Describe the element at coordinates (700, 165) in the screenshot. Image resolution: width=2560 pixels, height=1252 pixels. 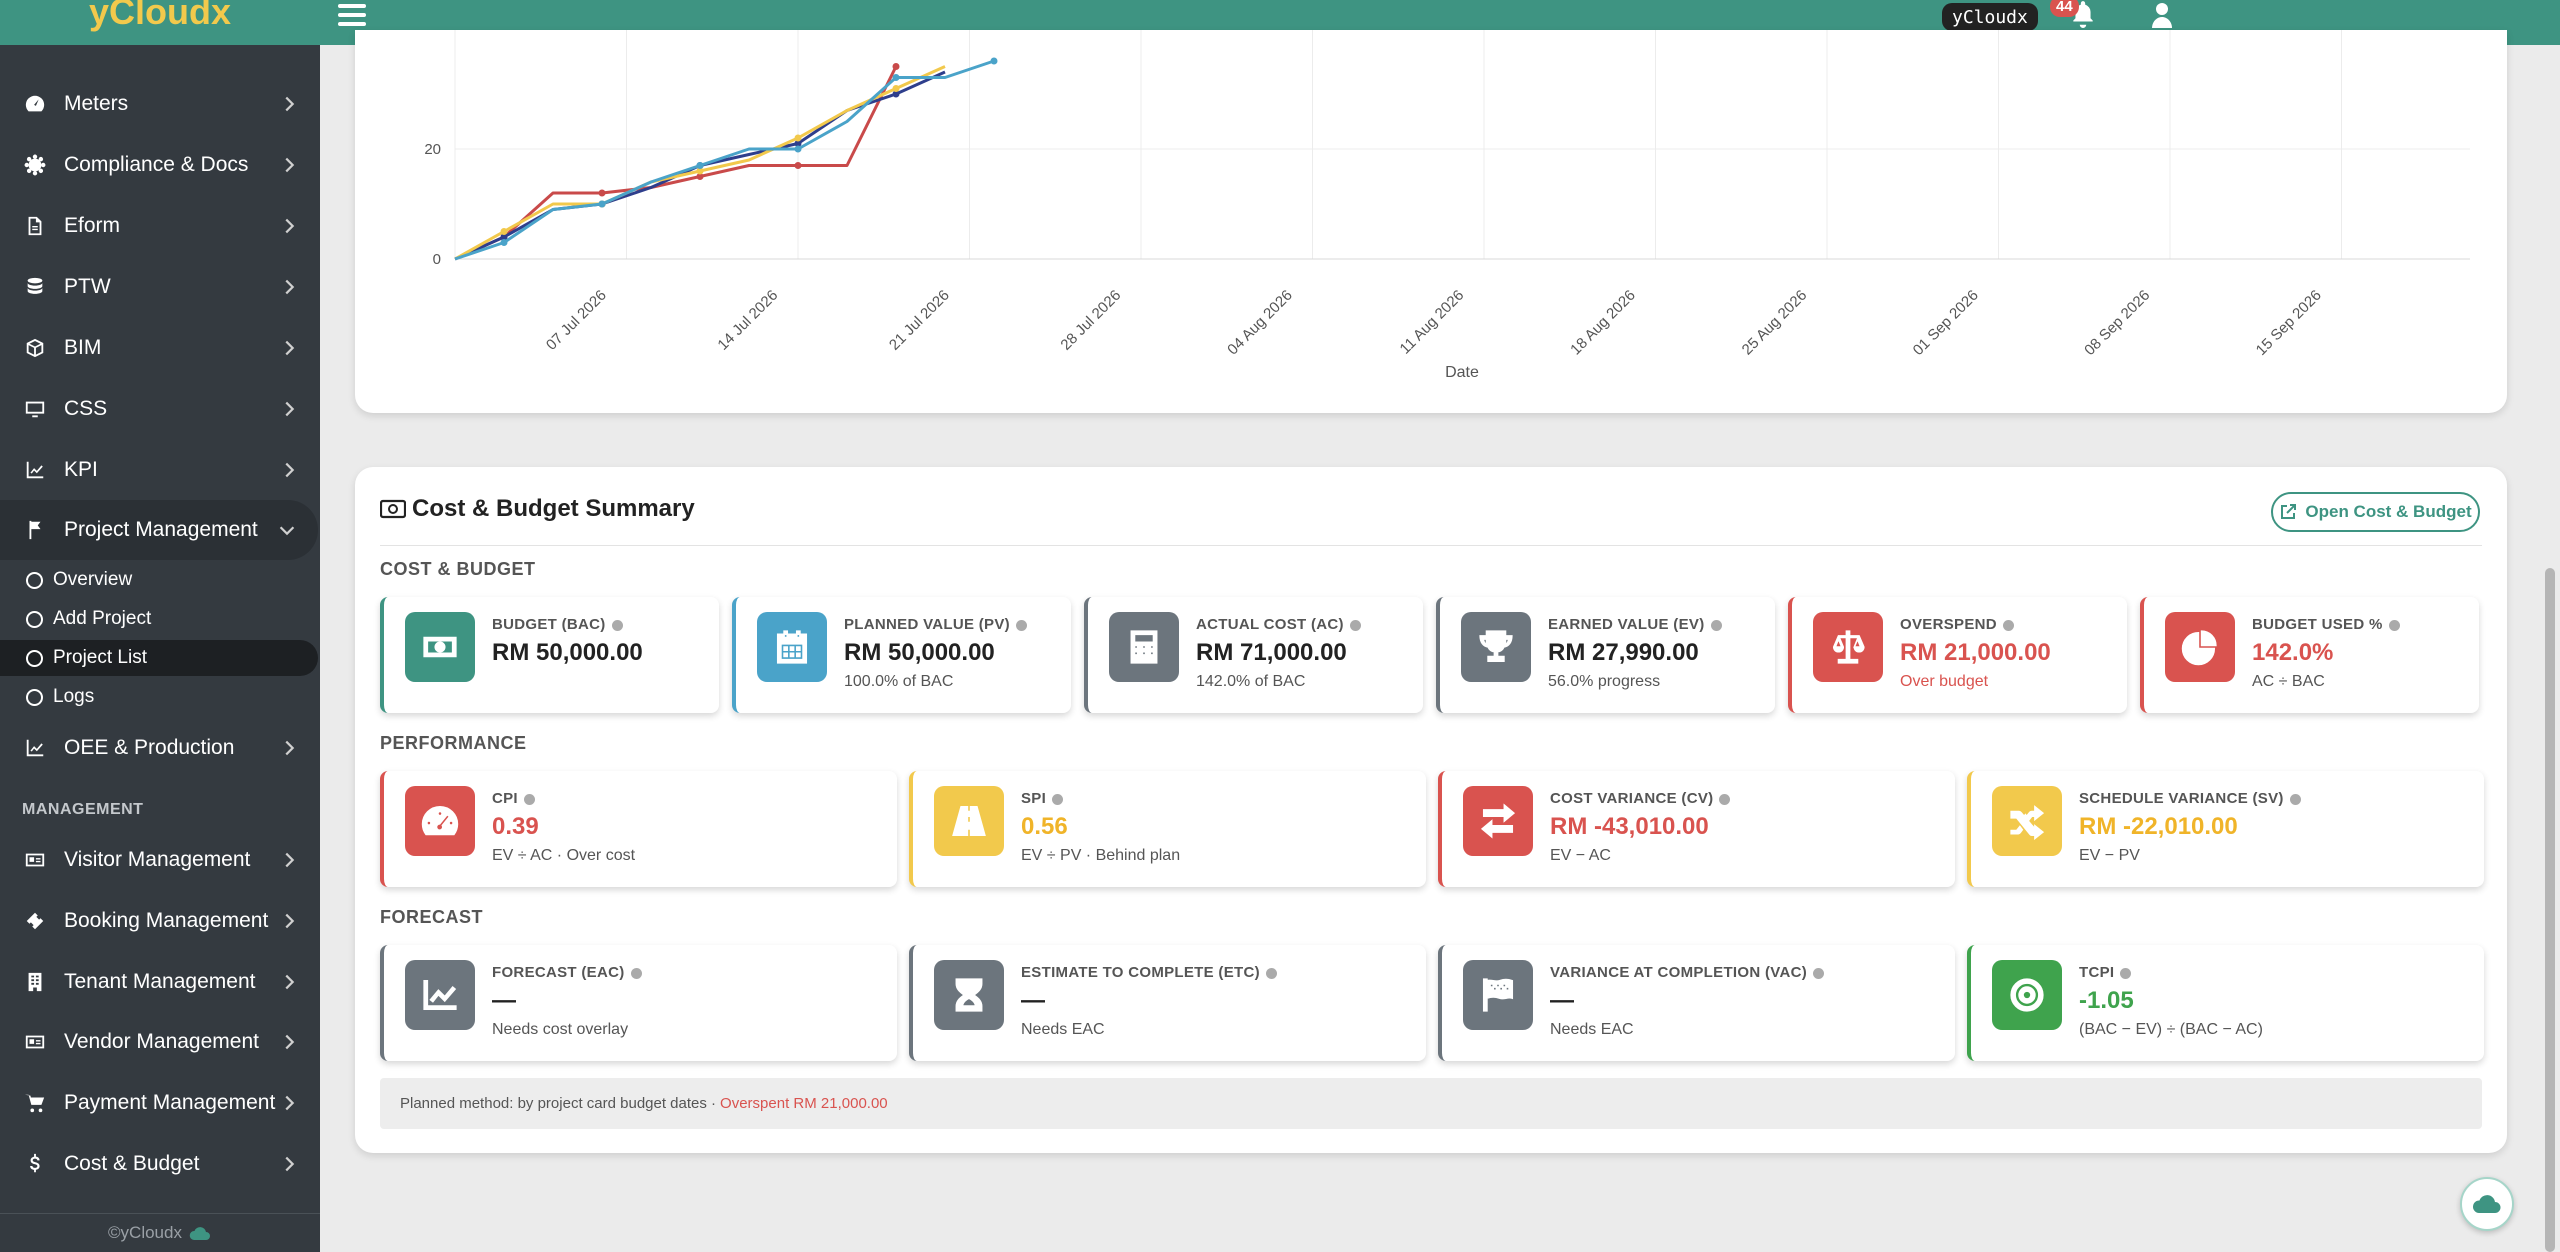
I see `data-point` at that location.